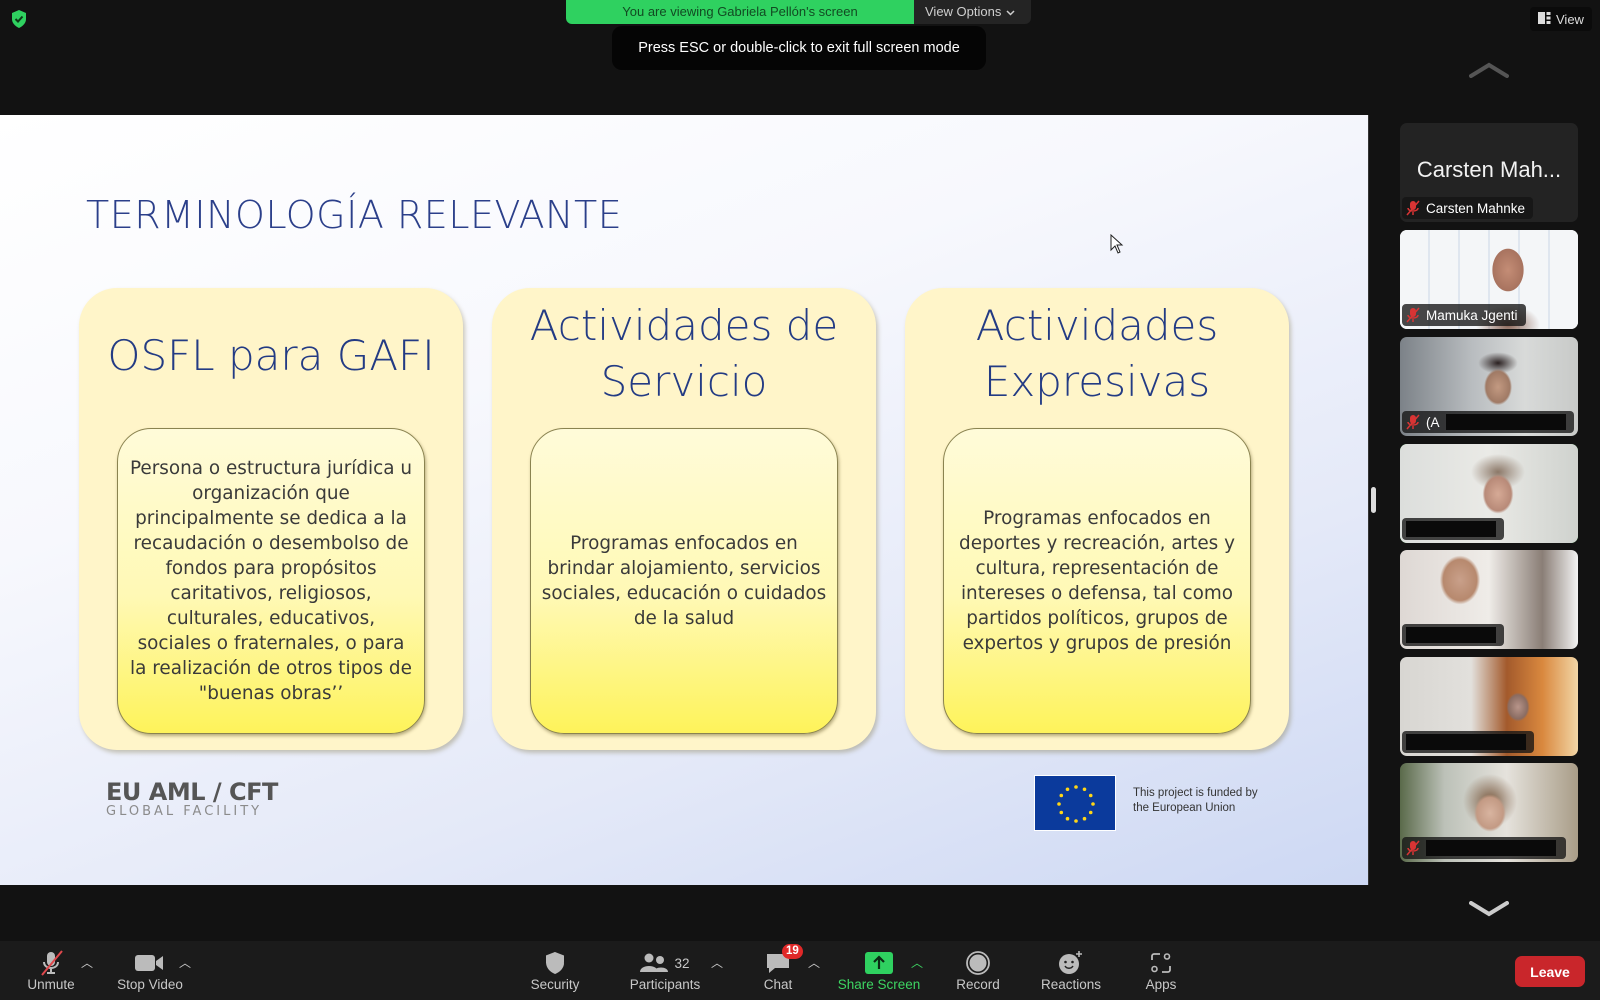 The width and height of the screenshot is (1600, 1000). Describe the element at coordinates (185, 962) in the screenshot. I see `video-options-caret: ︿` at that location.